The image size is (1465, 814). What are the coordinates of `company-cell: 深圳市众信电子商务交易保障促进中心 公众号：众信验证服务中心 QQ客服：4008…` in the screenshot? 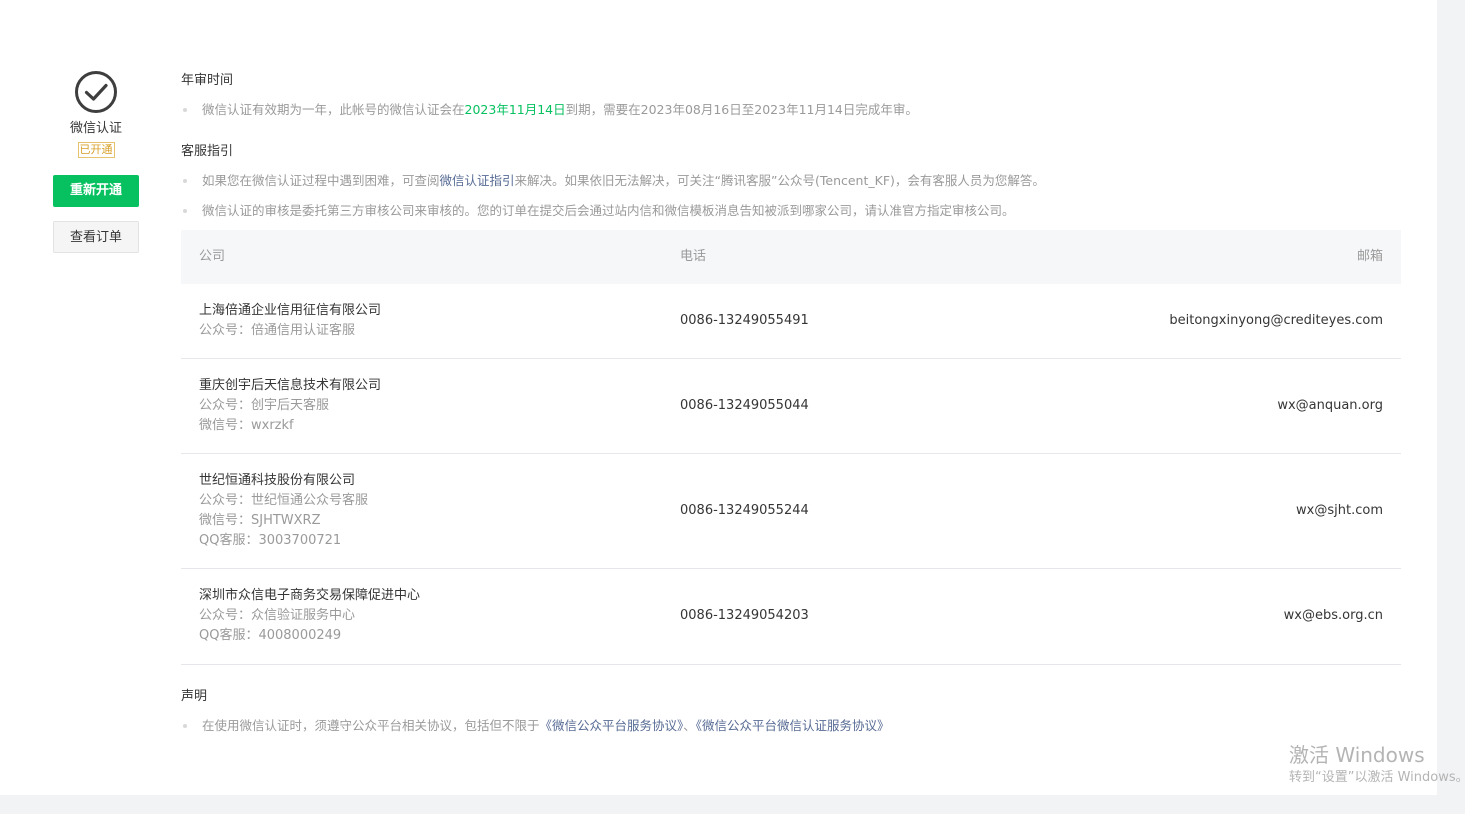 It's located at (309, 616).